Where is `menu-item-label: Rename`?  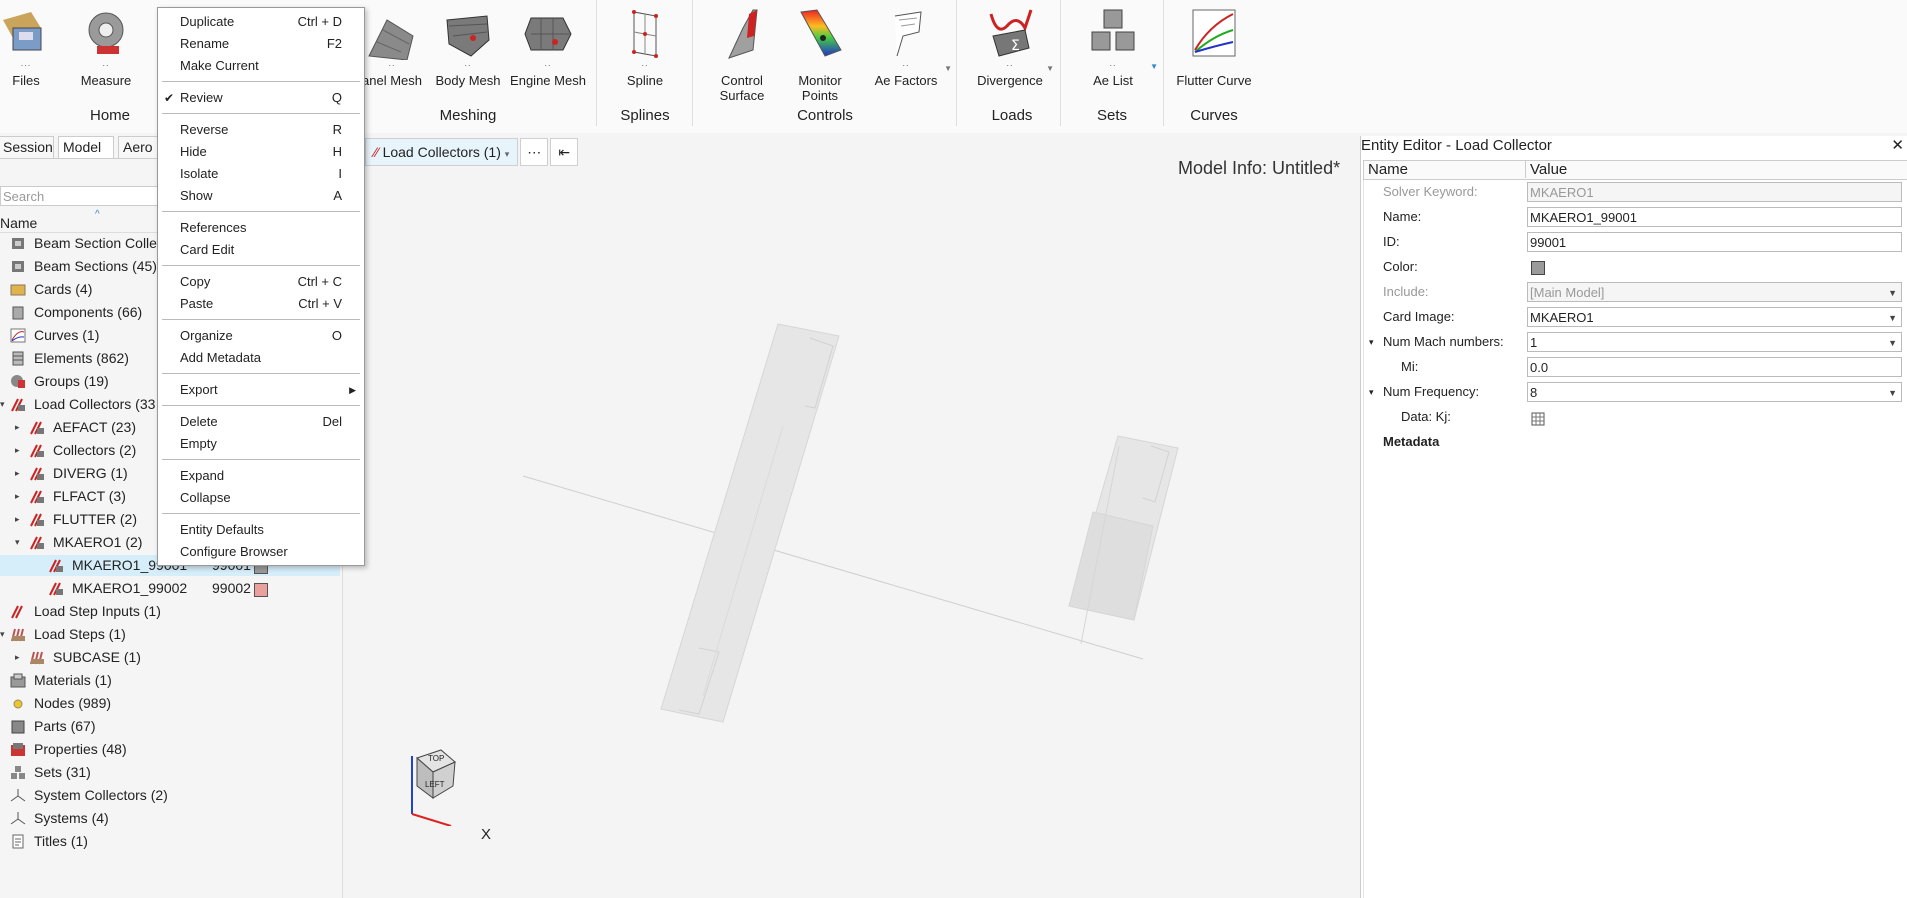
menu-item-label: Rename is located at coordinates (205, 43).